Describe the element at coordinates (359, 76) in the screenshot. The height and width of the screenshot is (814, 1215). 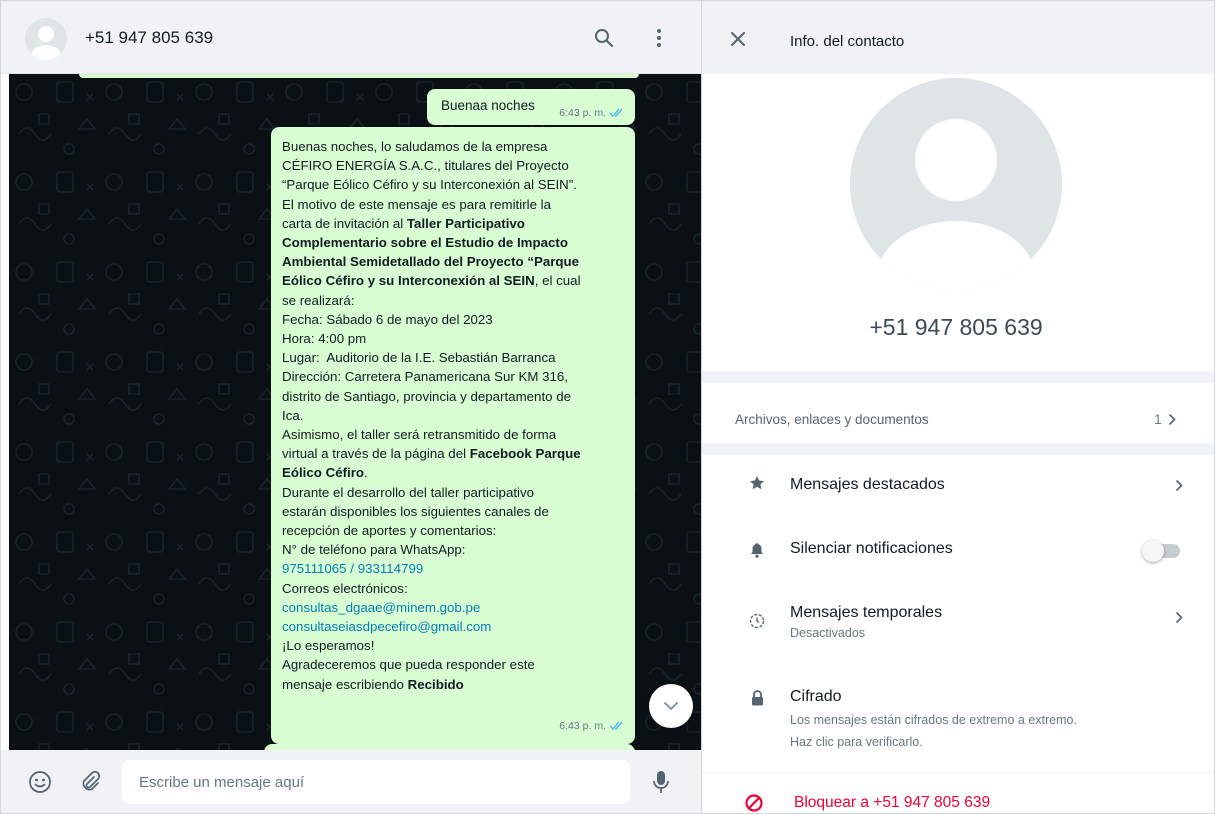
I see `previous-bubble-edge` at that location.